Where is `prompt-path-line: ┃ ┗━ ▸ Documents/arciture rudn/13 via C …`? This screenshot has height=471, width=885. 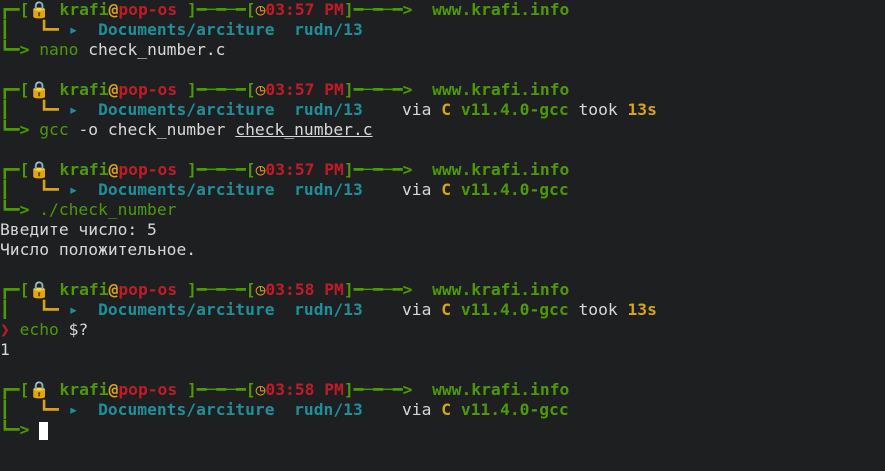
prompt-path-line: ┃ ┗━ ▸ Documents/arciture rudn/13 via C … is located at coordinates (442, 410).